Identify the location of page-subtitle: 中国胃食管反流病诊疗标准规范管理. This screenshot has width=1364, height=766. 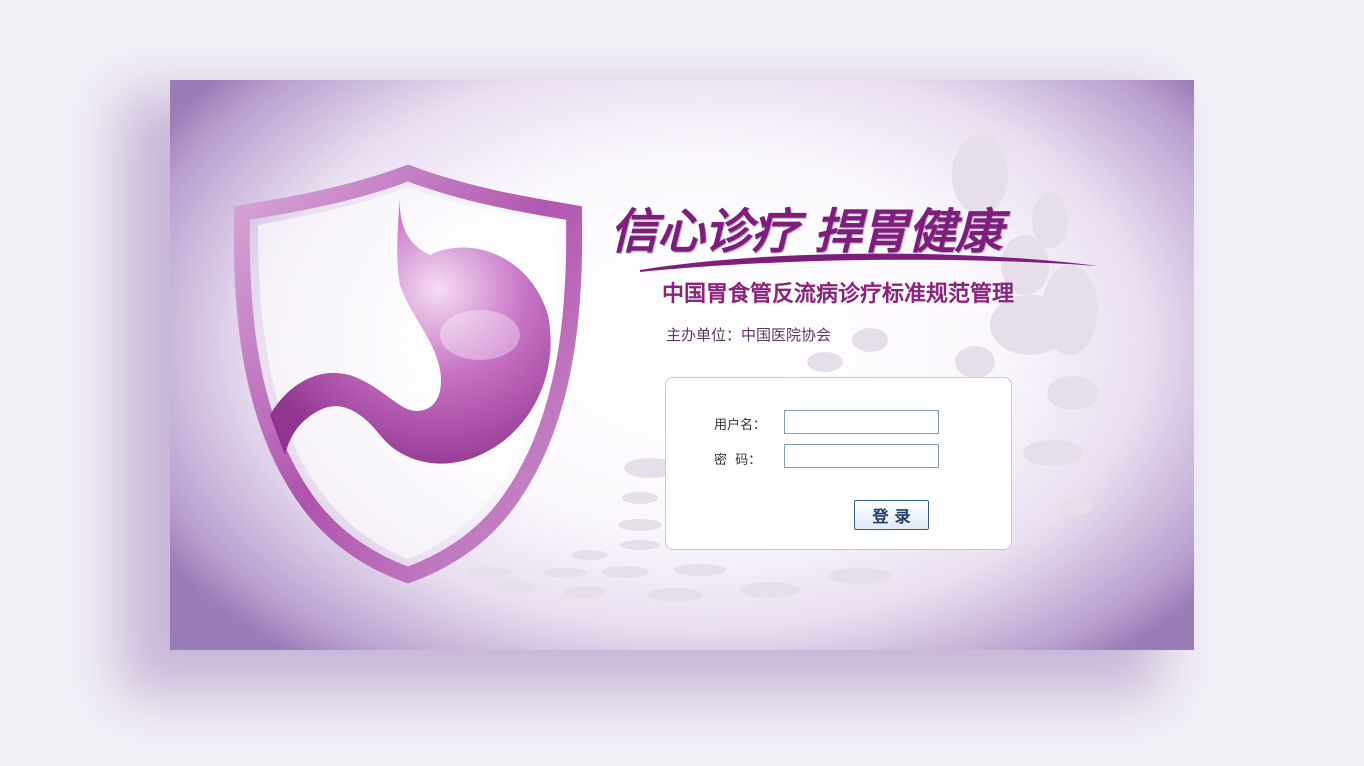
(838, 294).